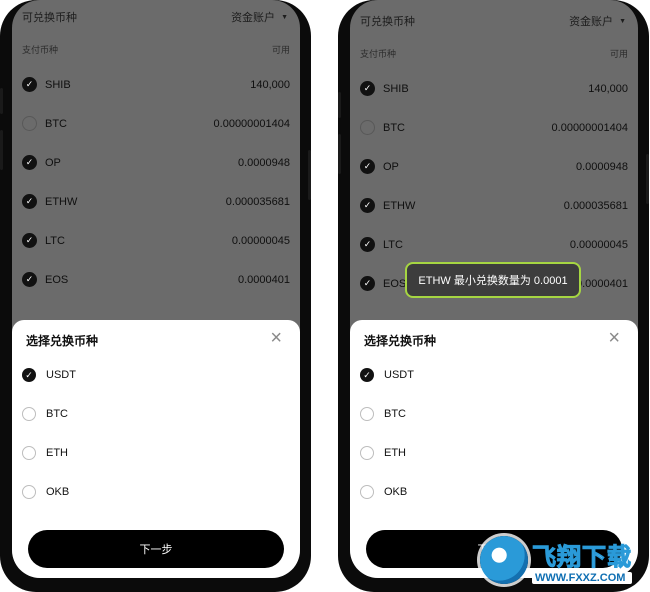 This screenshot has width=650, height=592. Describe the element at coordinates (582, 577) in the screenshot. I see `watermark-url: WWW.FXXZ.COM` at that location.